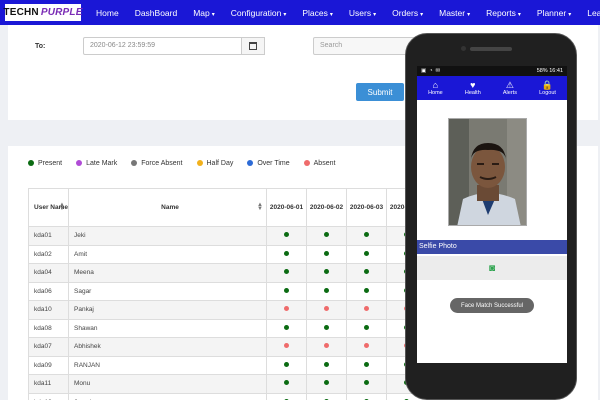 The height and width of the screenshot is (400, 600). What do you see at coordinates (40, 46) in the screenshot?
I see `to-label: To:` at bounding box center [40, 46].